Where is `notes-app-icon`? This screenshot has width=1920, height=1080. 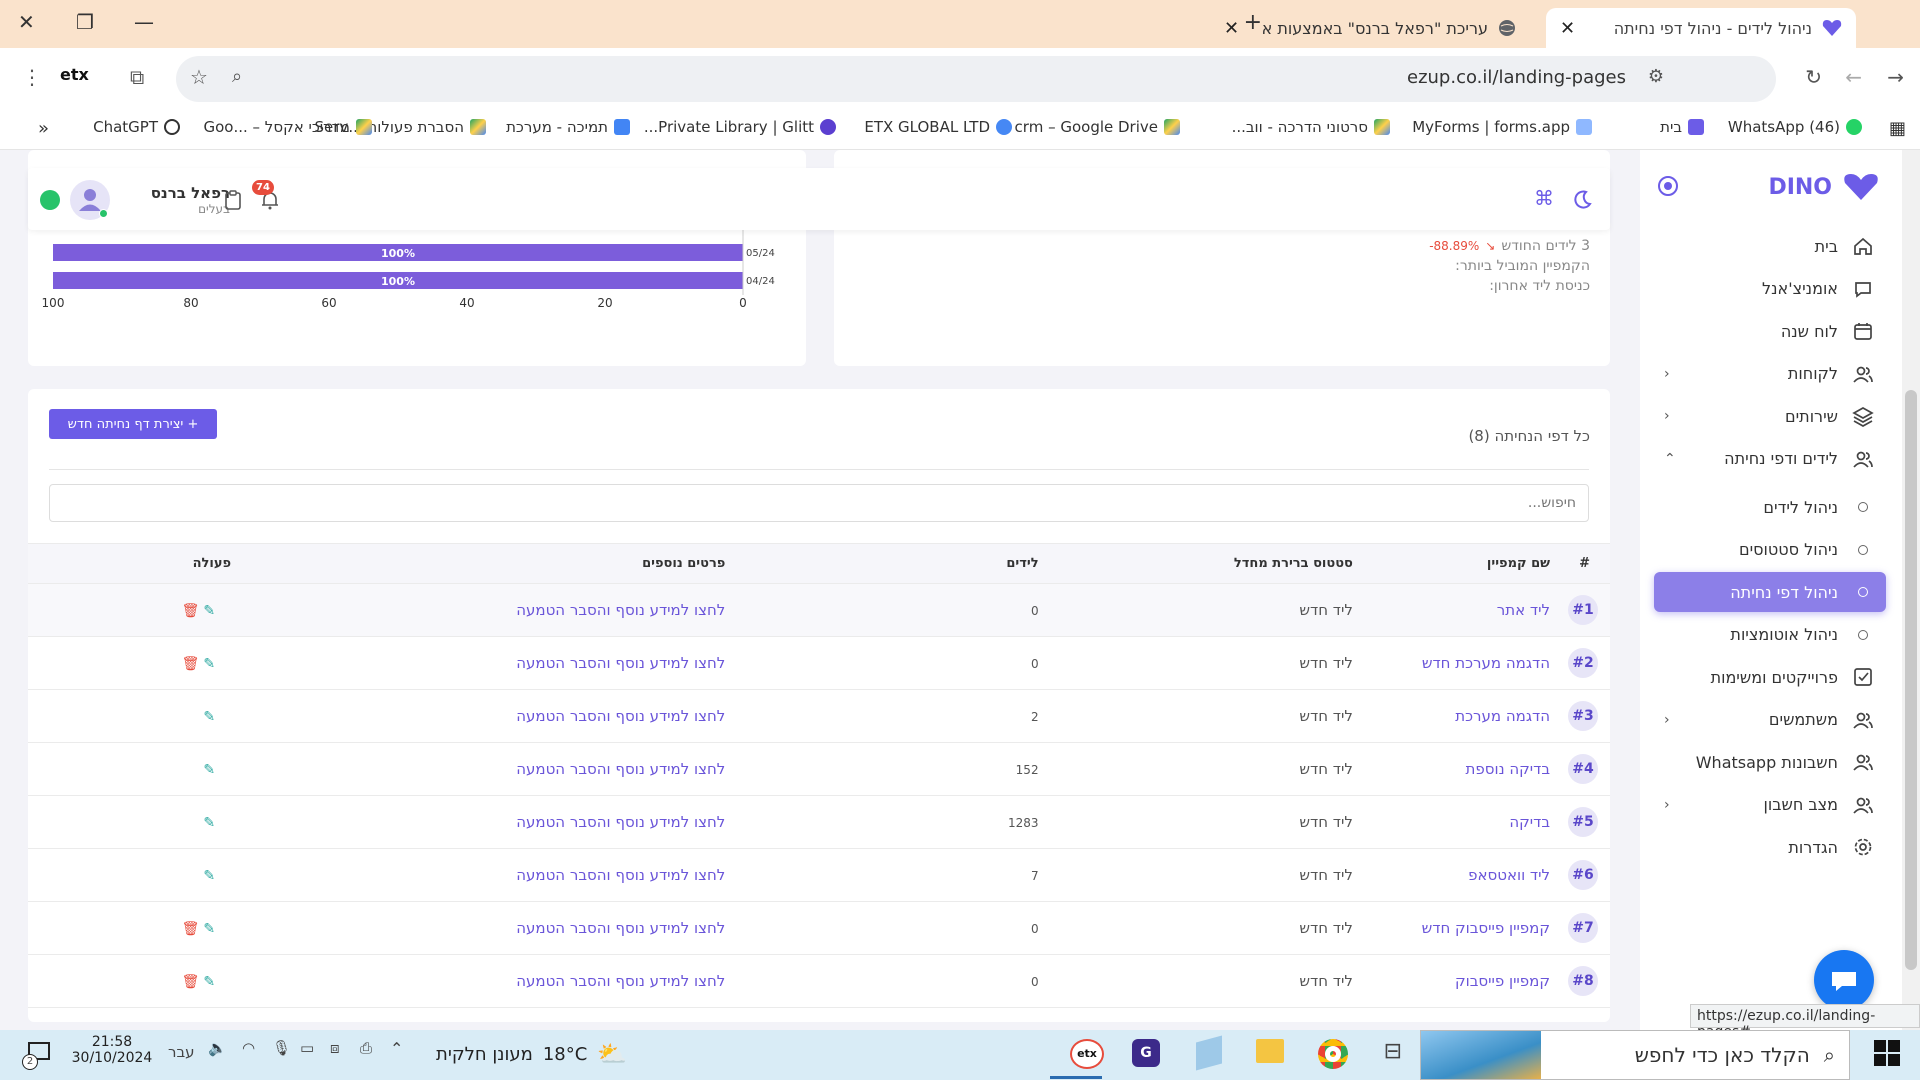 notes-app-icon is located at coordinates (1209, 1053).